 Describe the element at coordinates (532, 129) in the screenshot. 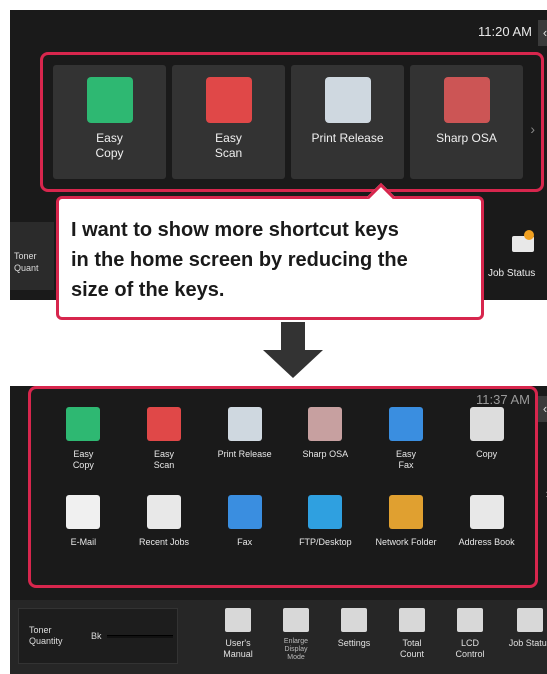

I see `chevron-right-icon: ›` at that location.